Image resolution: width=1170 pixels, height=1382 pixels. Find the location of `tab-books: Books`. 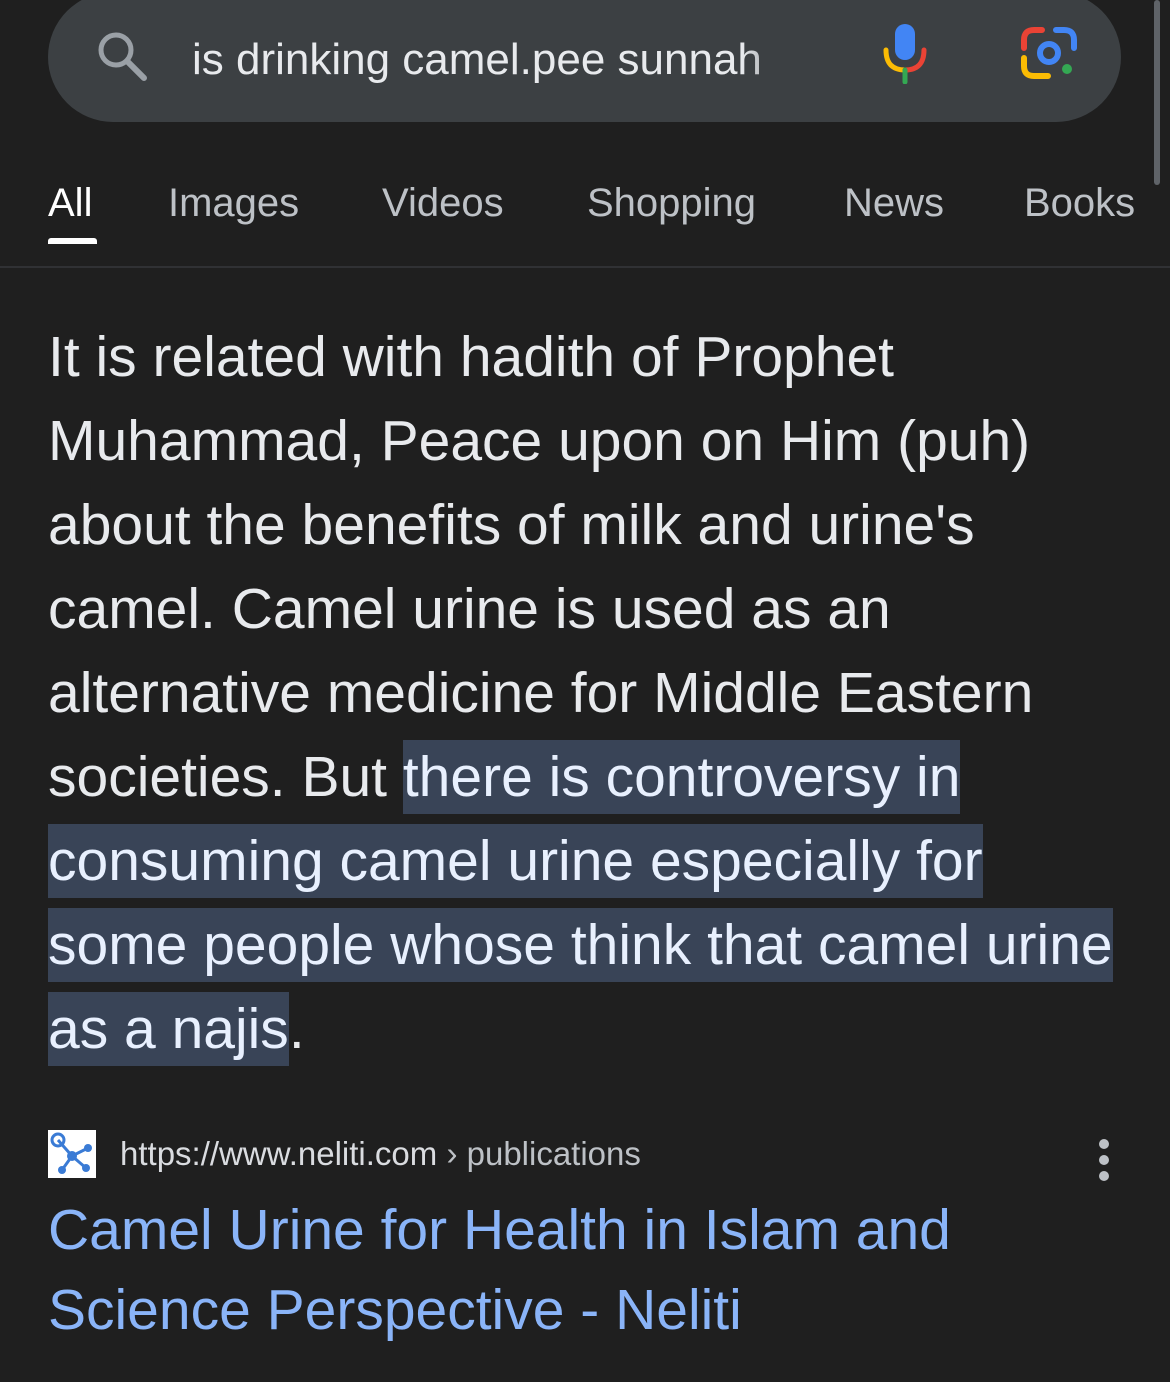

tab-books: Books is located at coordinates (1079, 203).